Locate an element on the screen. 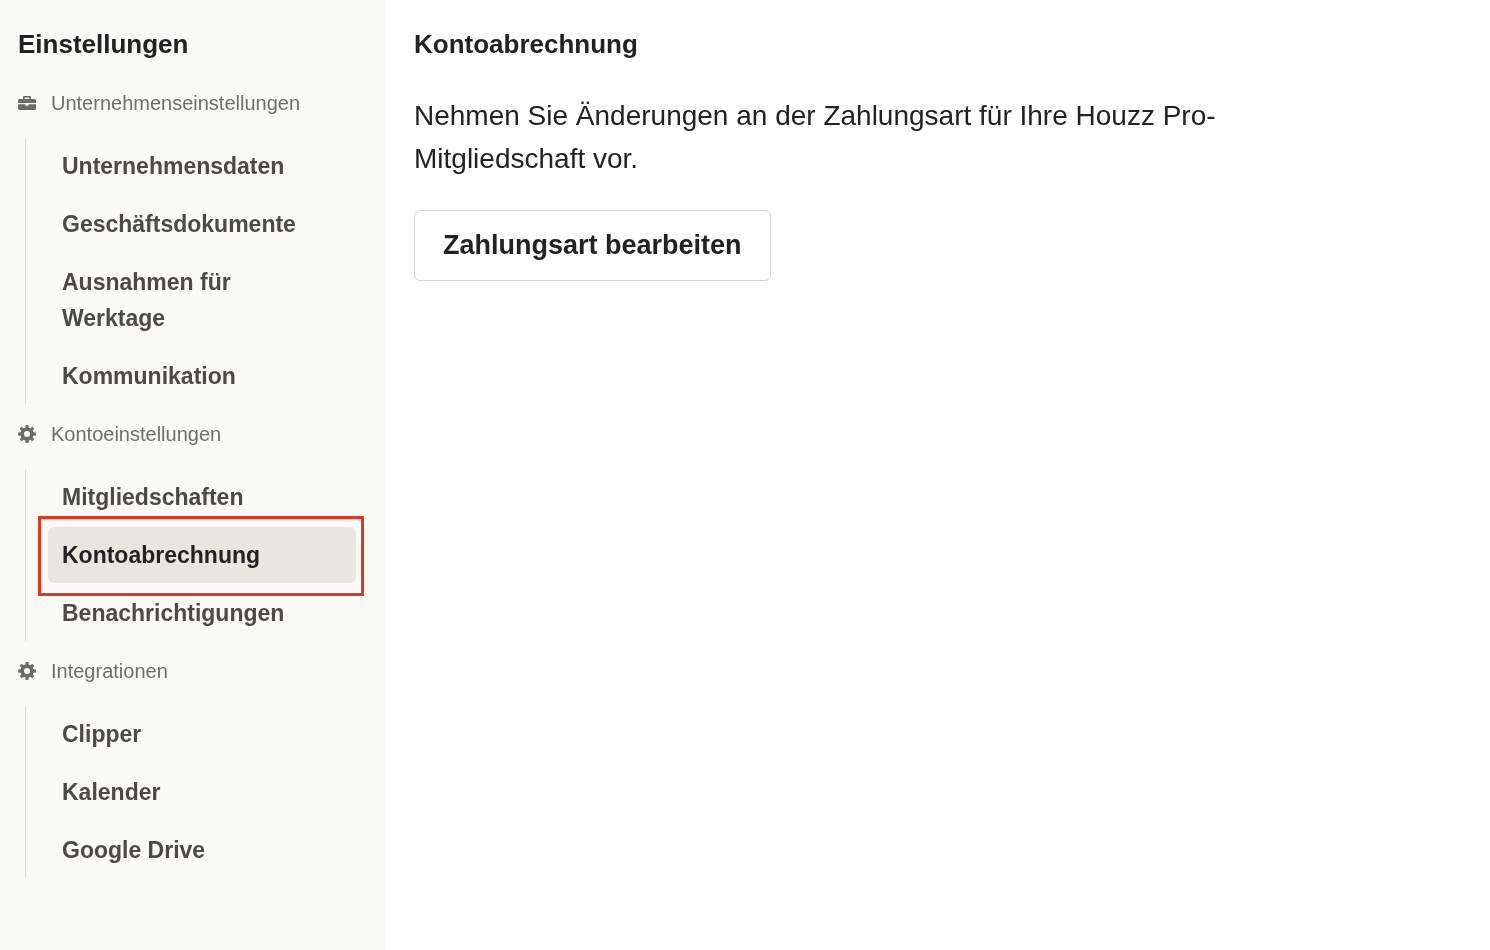 This screenshot has width=1490, height=950. sidebar-item: Geschäftsdokumente is located at coordinates (202, 224).